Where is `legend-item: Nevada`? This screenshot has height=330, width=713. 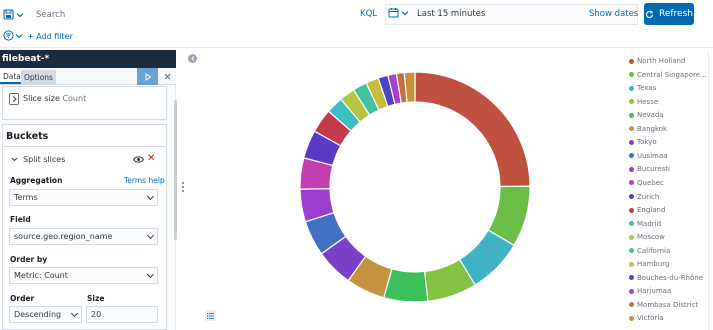
legend-item: Nevada is located at coordinates (646, 115).